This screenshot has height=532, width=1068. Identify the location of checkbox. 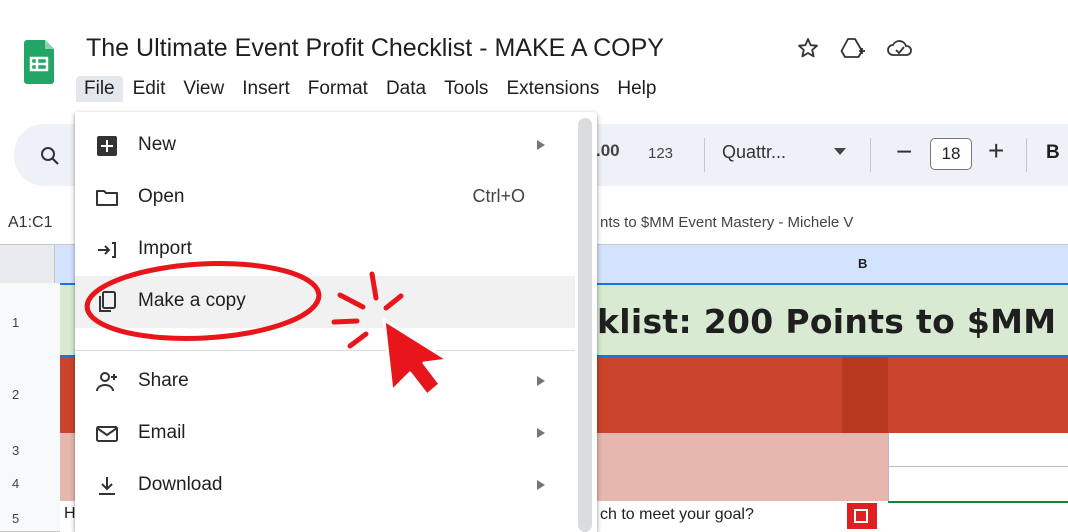
(862, 516).